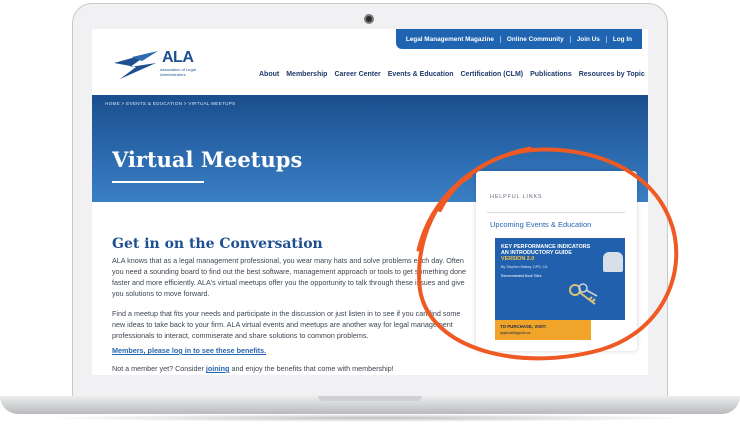 The height and width of the screenshot is (429, 740). Describe the element at coordinates (492, 74) in the screenshot. I see `nav-item-certification: Certification (CLM)` at that location.